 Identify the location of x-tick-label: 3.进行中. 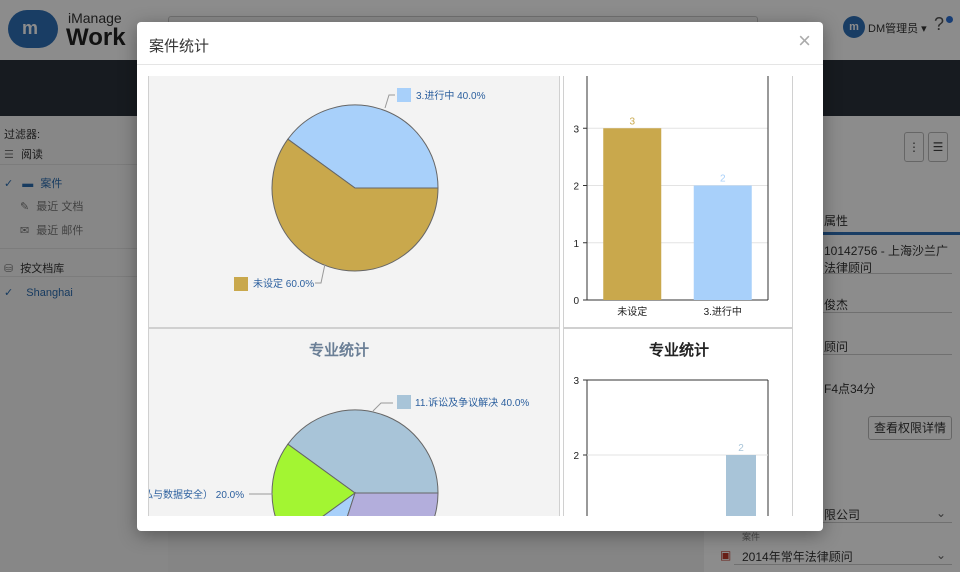
(723, 311).